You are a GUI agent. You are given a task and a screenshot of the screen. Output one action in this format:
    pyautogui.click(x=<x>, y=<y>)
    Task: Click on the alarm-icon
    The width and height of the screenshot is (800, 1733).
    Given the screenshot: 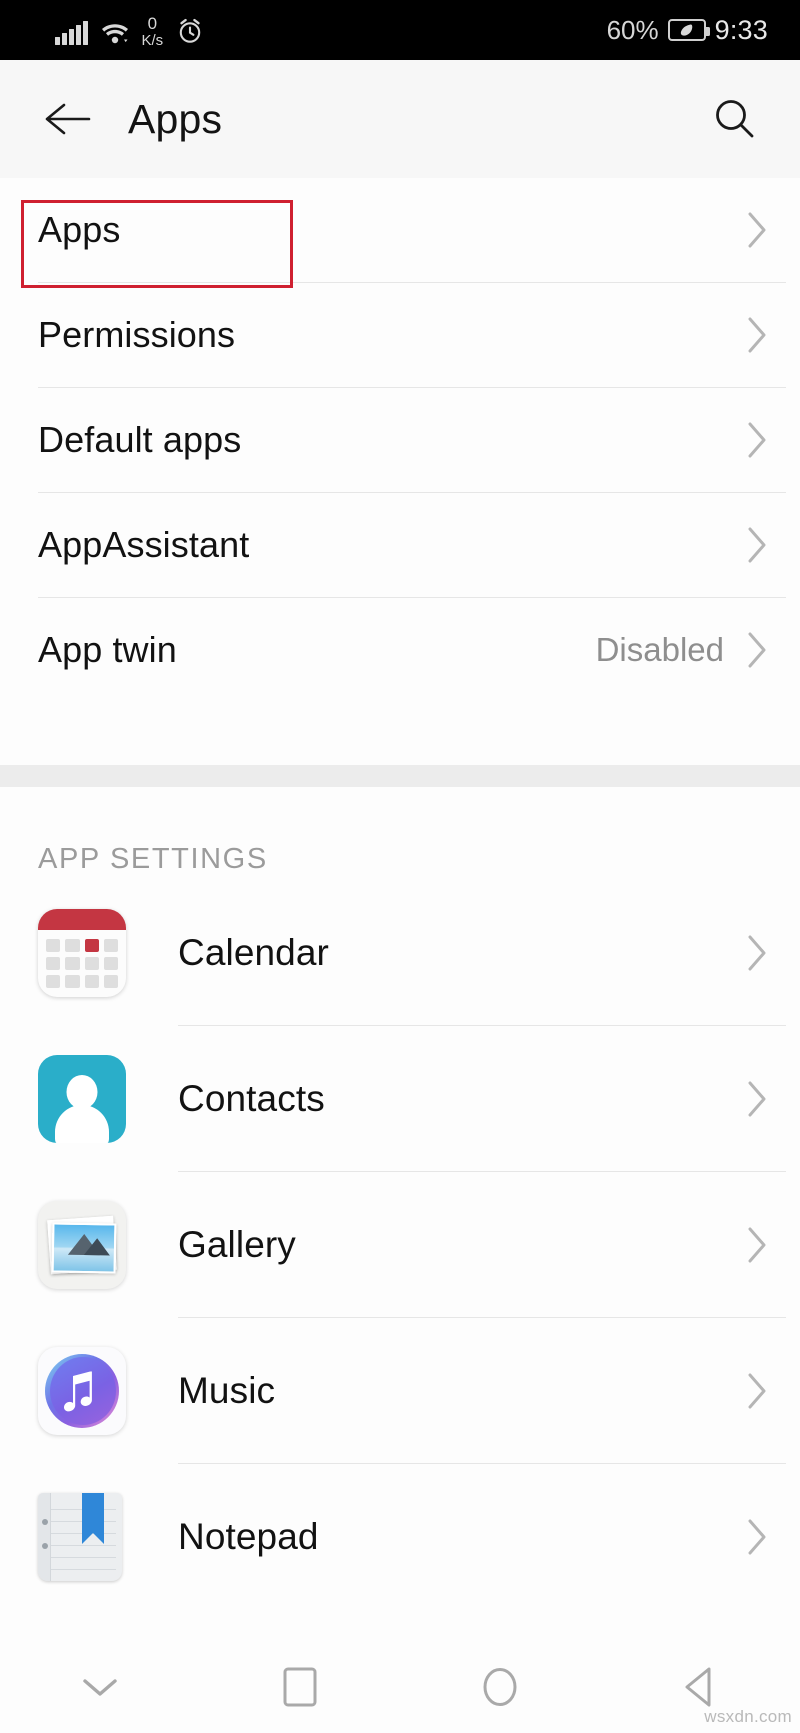 What is the action you would take?
    pyautogui.click(x=190, y=31)
    